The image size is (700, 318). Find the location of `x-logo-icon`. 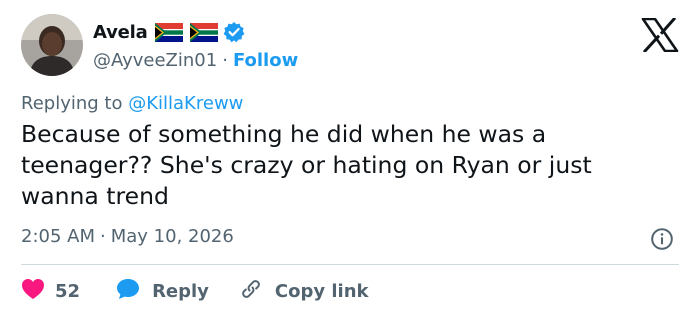

x-logo-icon is located at coordinates (660, 35).